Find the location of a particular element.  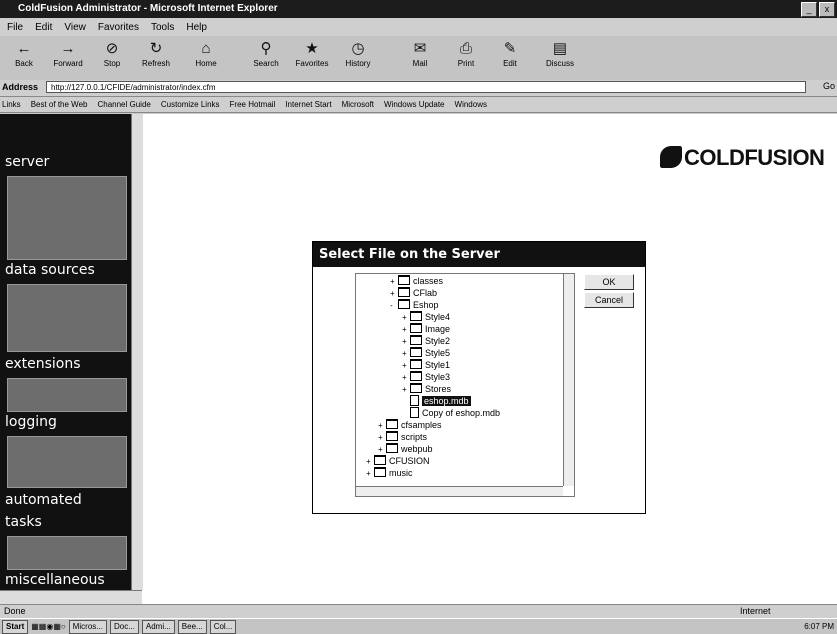

go-button: Go is located at coordinates (829, 86).